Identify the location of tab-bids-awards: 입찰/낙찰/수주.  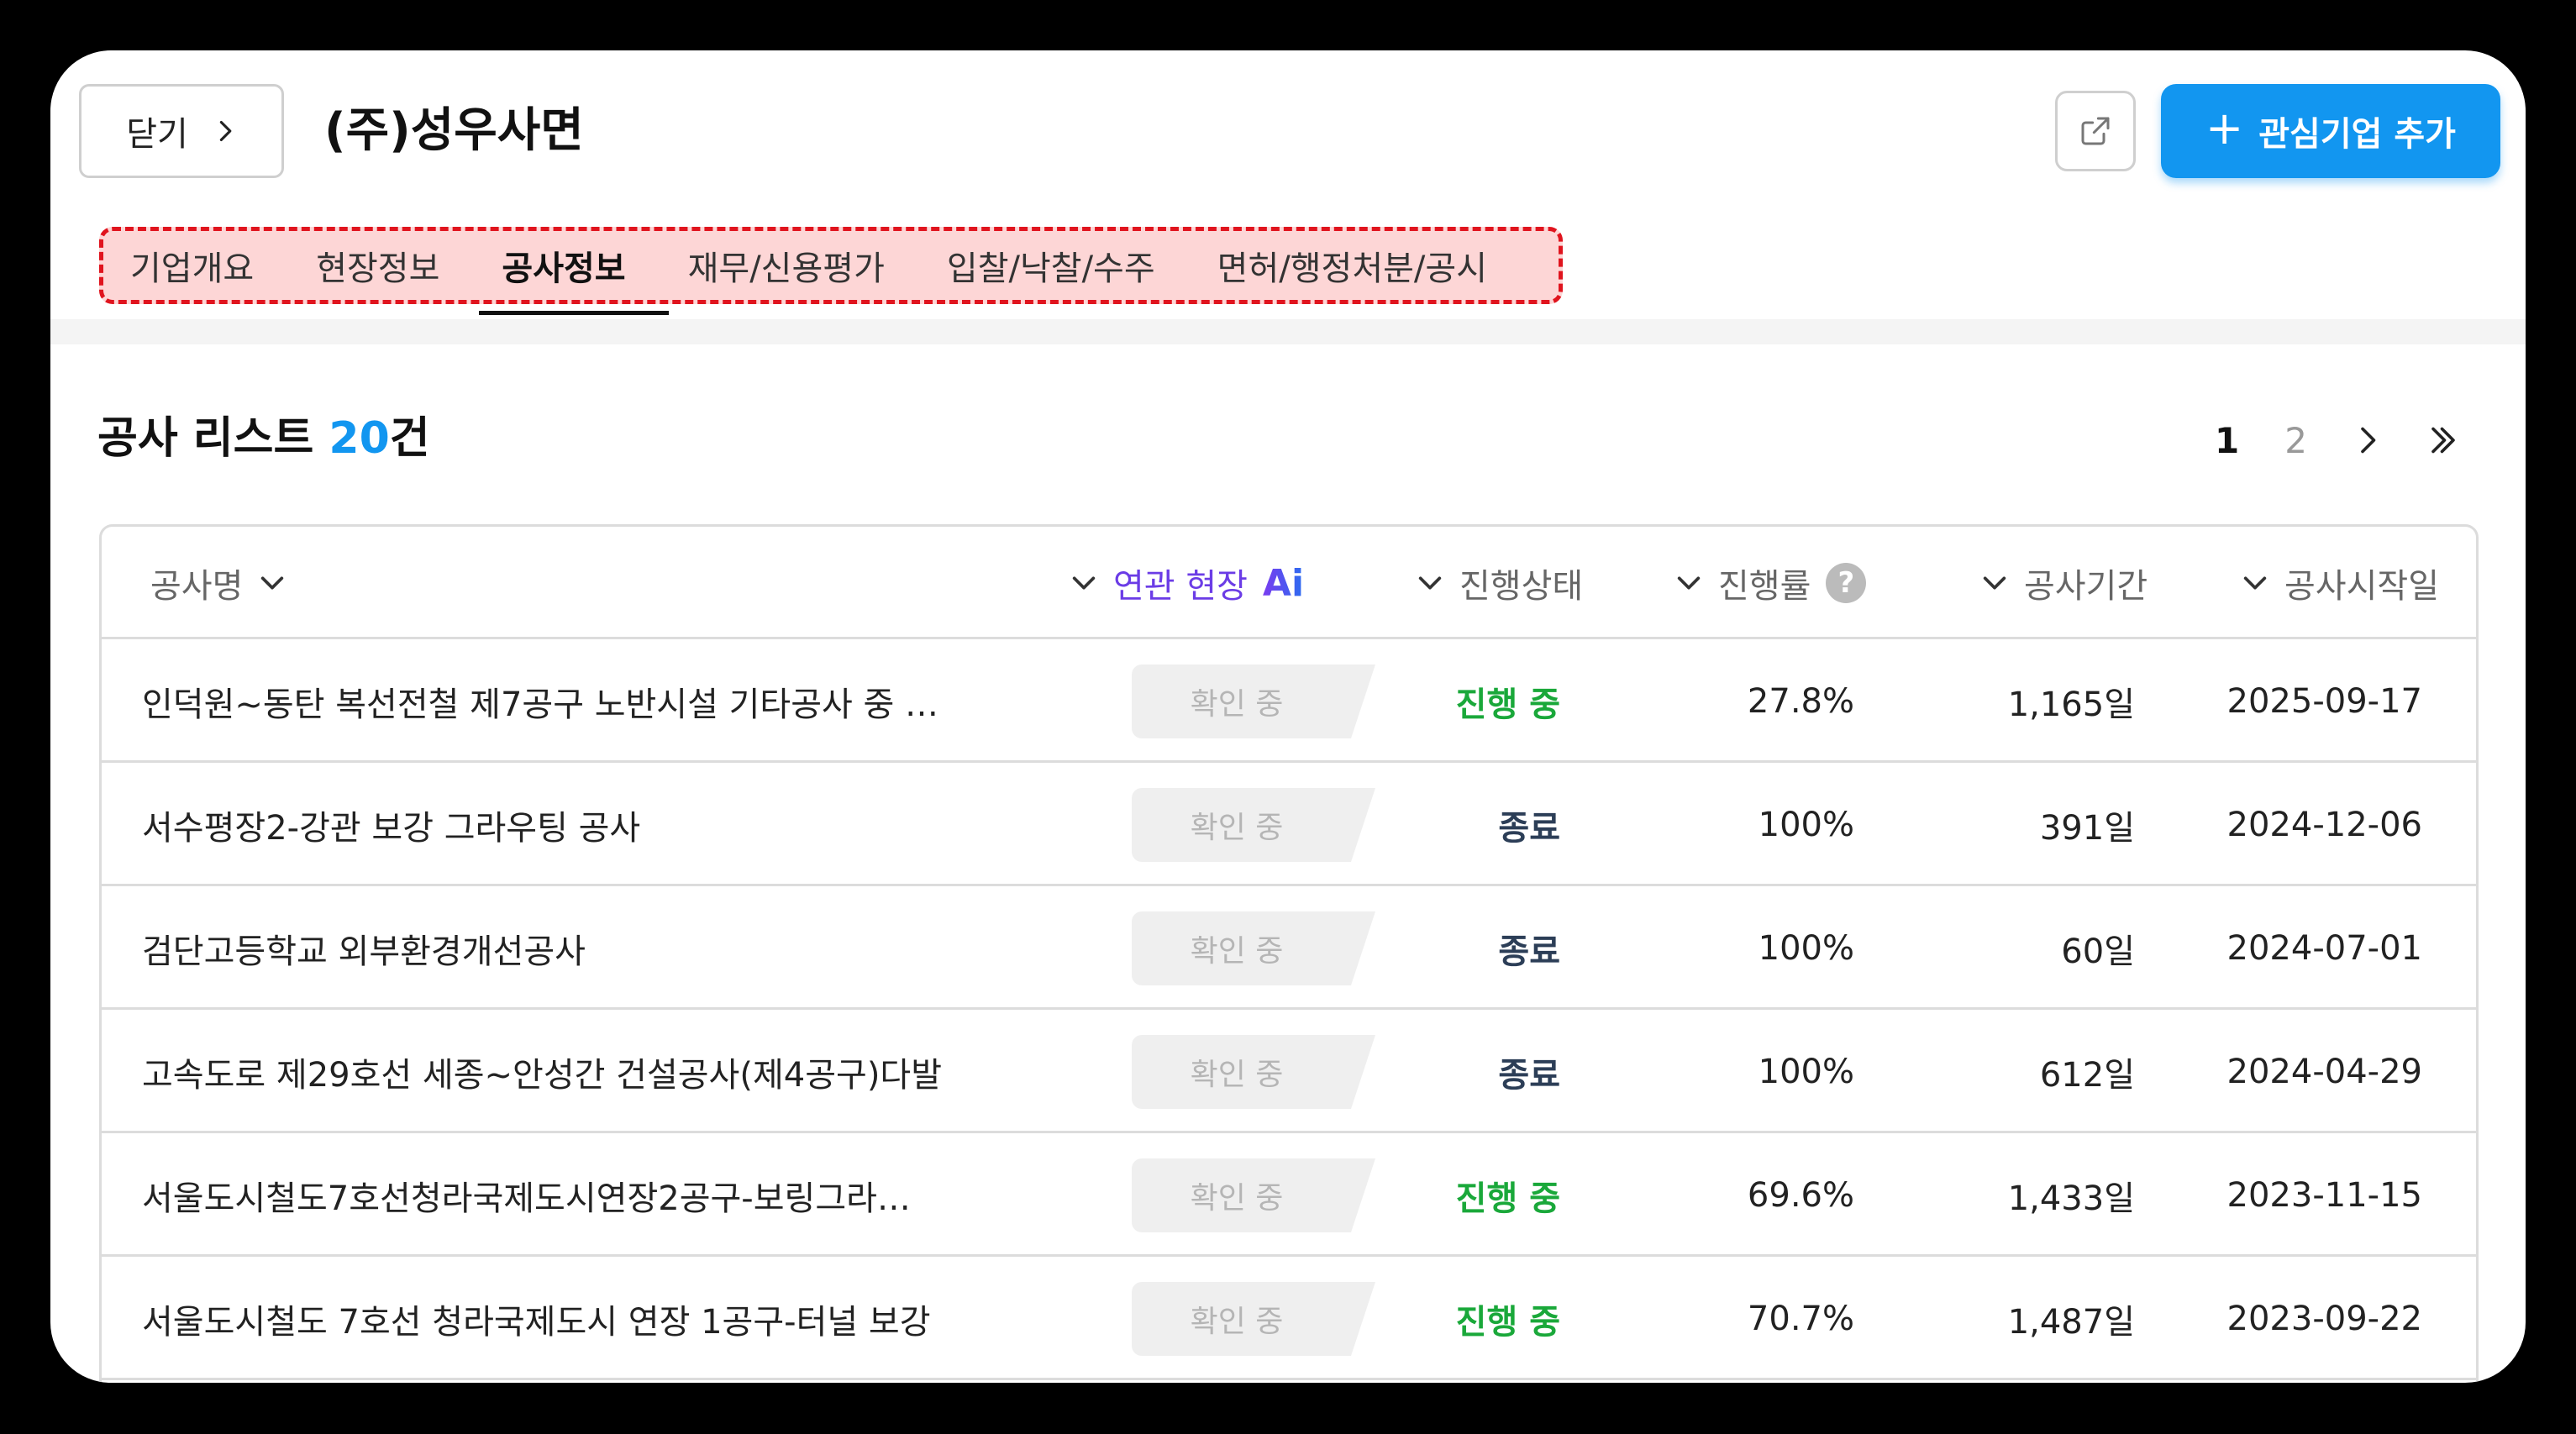
(1051, 265).